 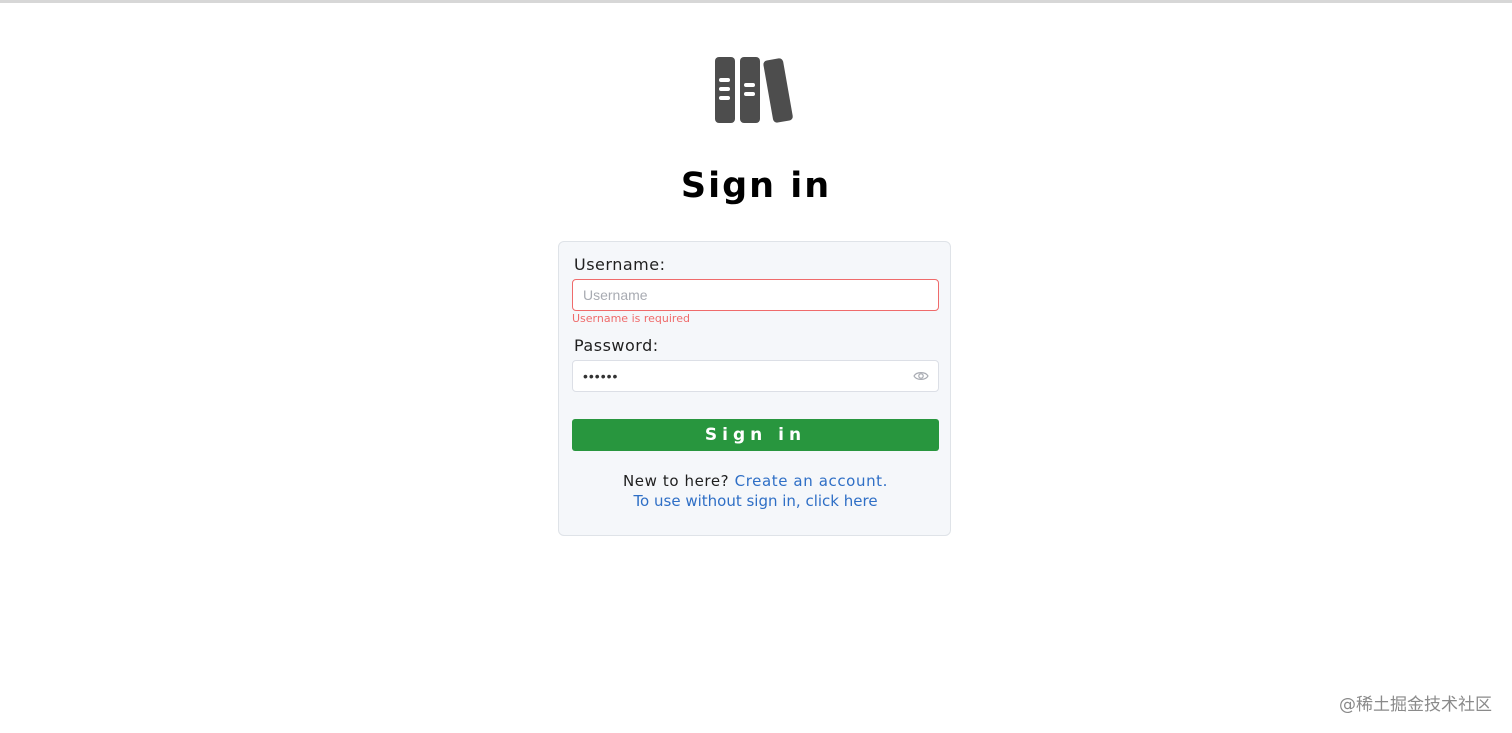 I want to click on page-title: Sign in, so click(x=756, y=186).